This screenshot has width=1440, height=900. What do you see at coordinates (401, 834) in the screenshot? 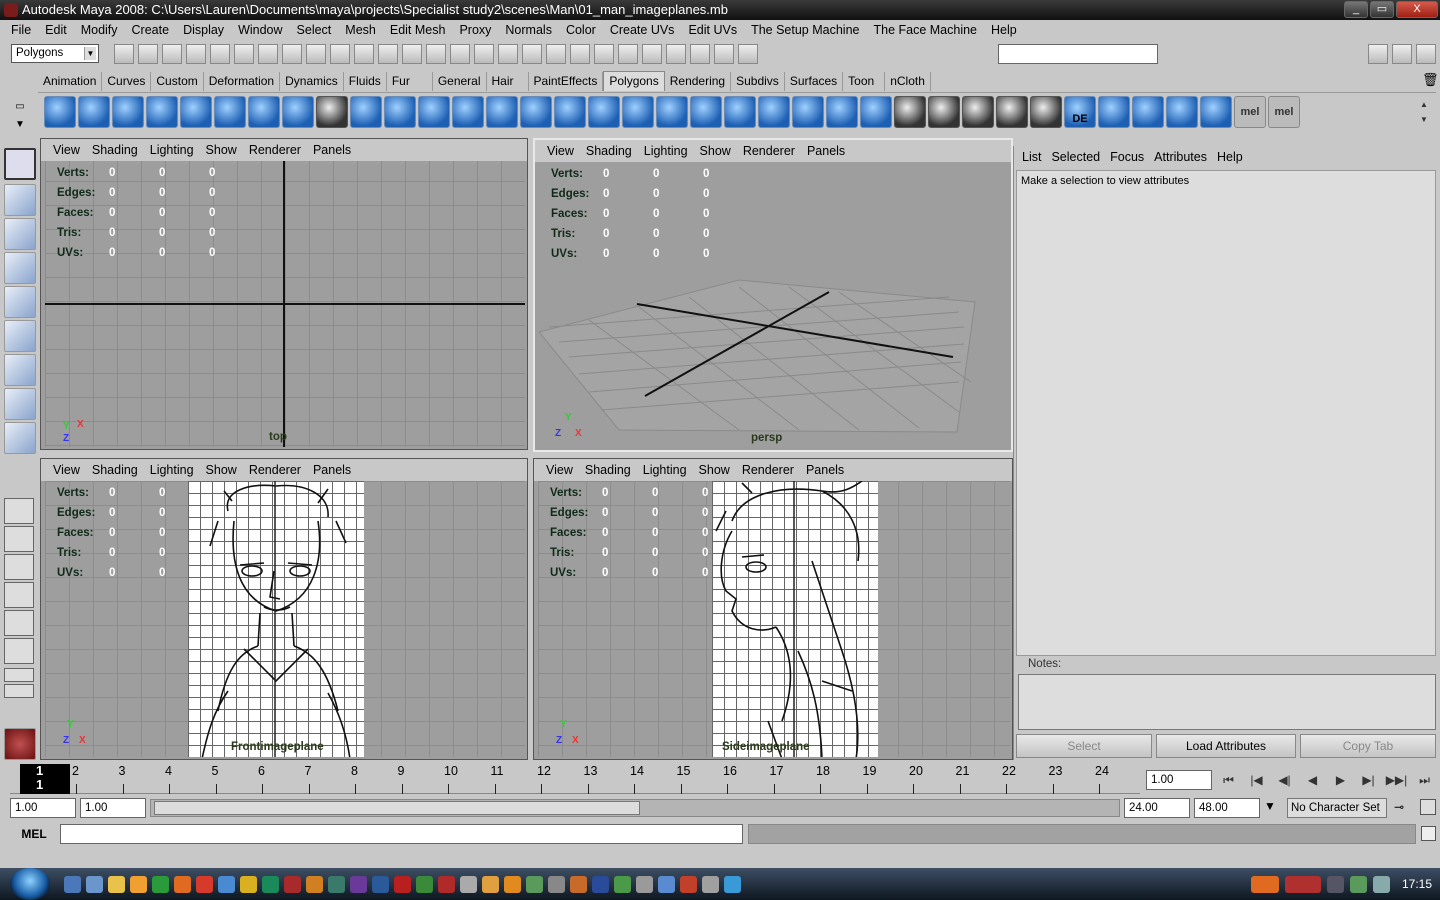
I see `command-input` at bounding box center [401, 834].